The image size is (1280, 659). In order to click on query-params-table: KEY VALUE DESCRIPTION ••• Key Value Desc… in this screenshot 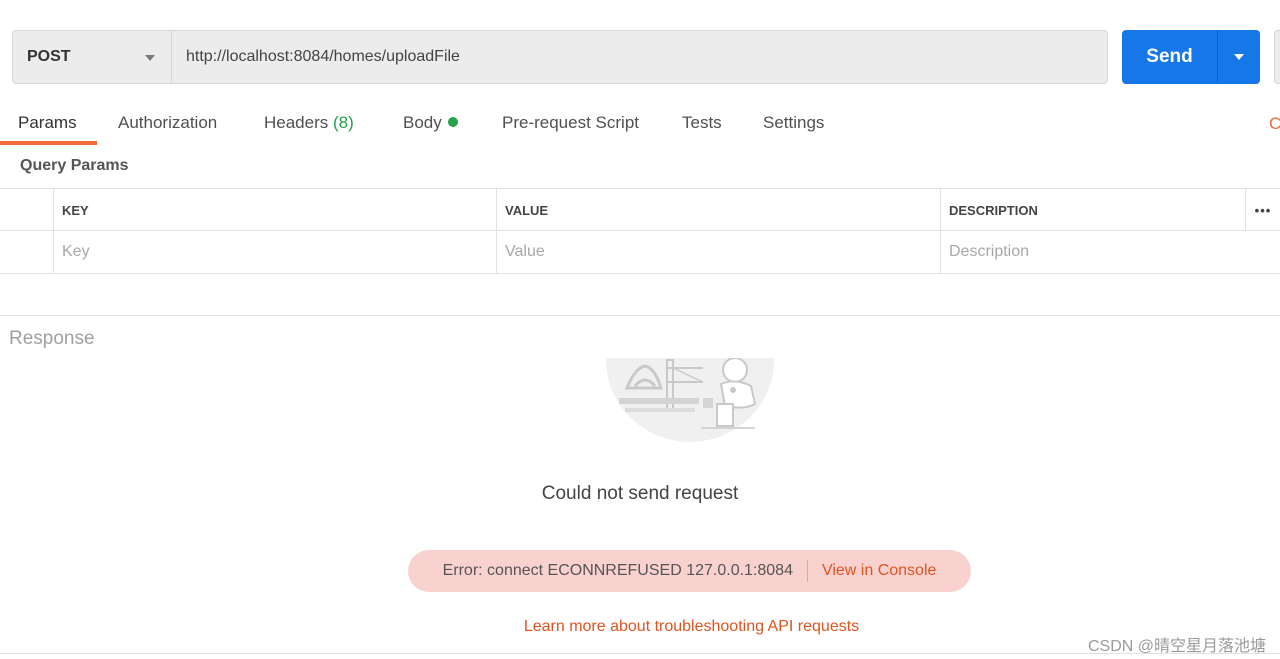, I will do `click(640, 231)`.